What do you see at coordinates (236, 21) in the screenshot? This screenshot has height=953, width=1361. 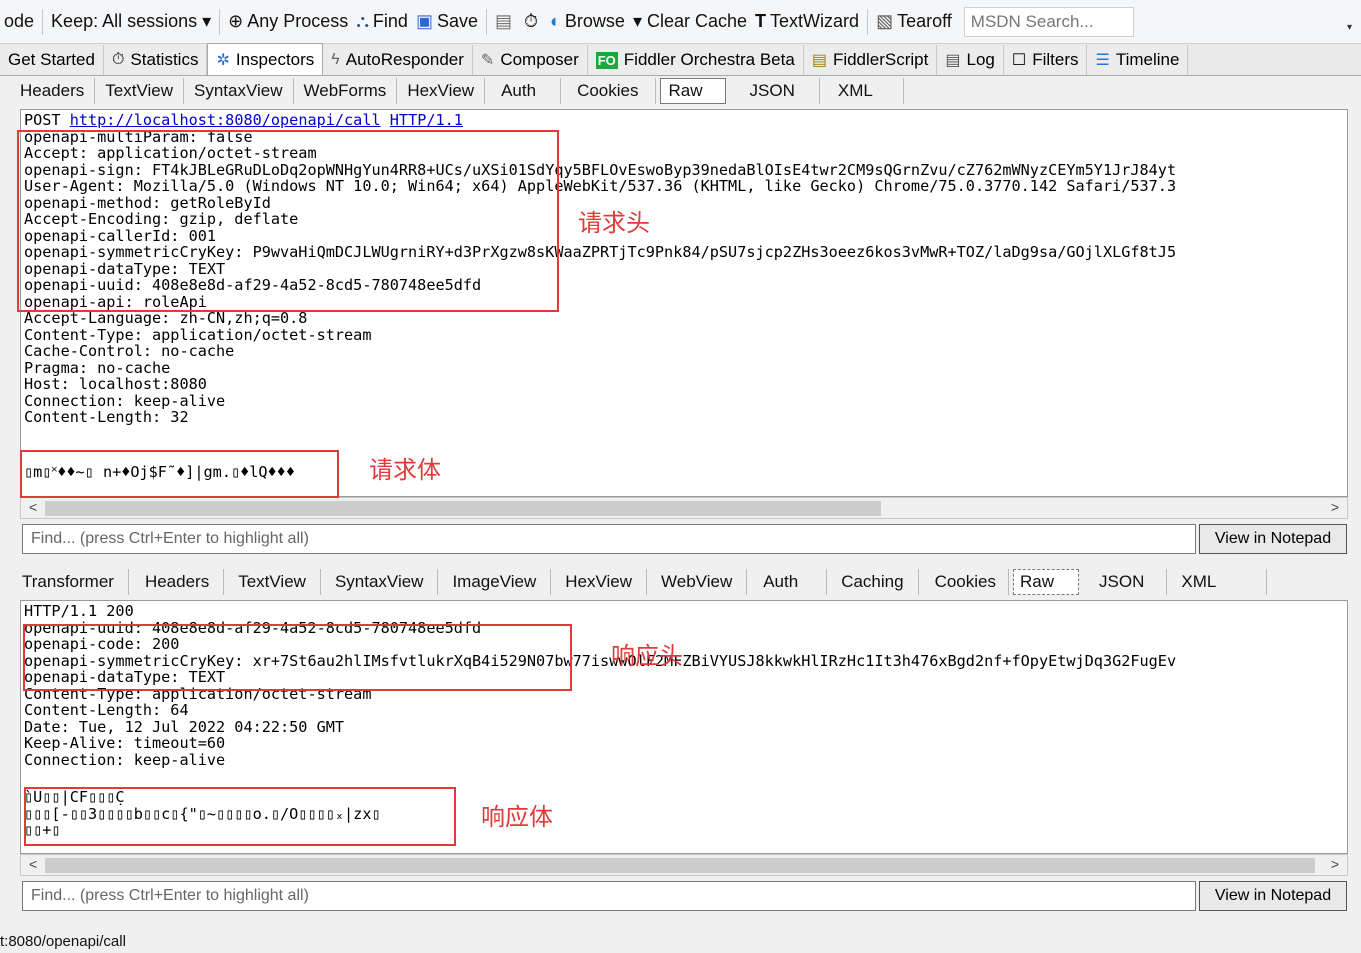 I see `crosshair-icon: ⊕` at bounding box center [236, 21].